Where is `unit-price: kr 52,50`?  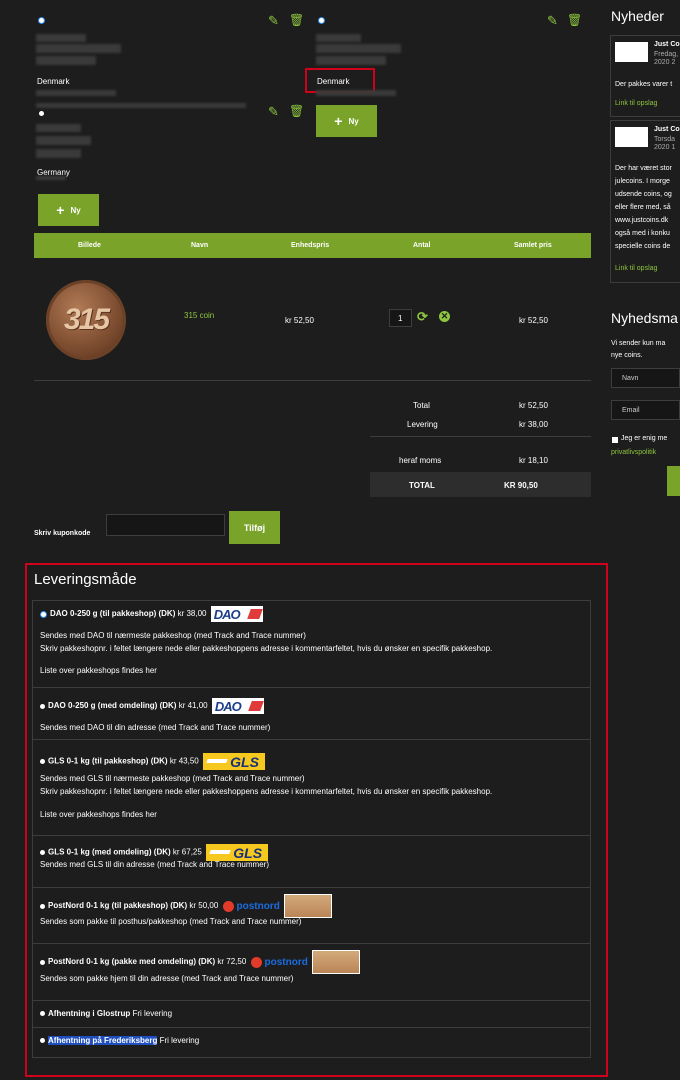
unit-price: kr 52,50 is located at coordinates (299, 320).